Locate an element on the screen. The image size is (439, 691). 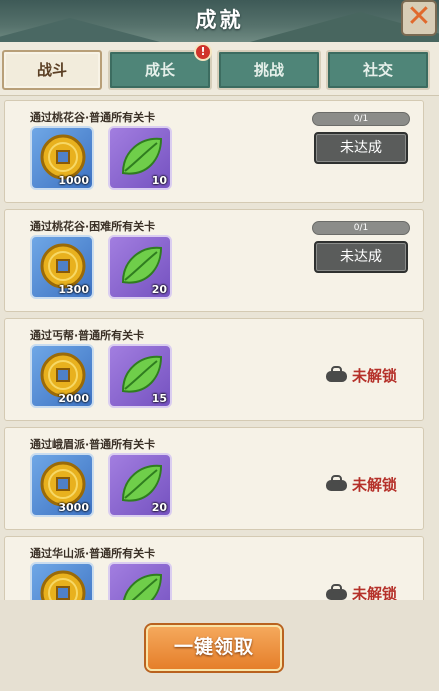
claim-all-button: 一键领取 is located at coordinates (214, 648).